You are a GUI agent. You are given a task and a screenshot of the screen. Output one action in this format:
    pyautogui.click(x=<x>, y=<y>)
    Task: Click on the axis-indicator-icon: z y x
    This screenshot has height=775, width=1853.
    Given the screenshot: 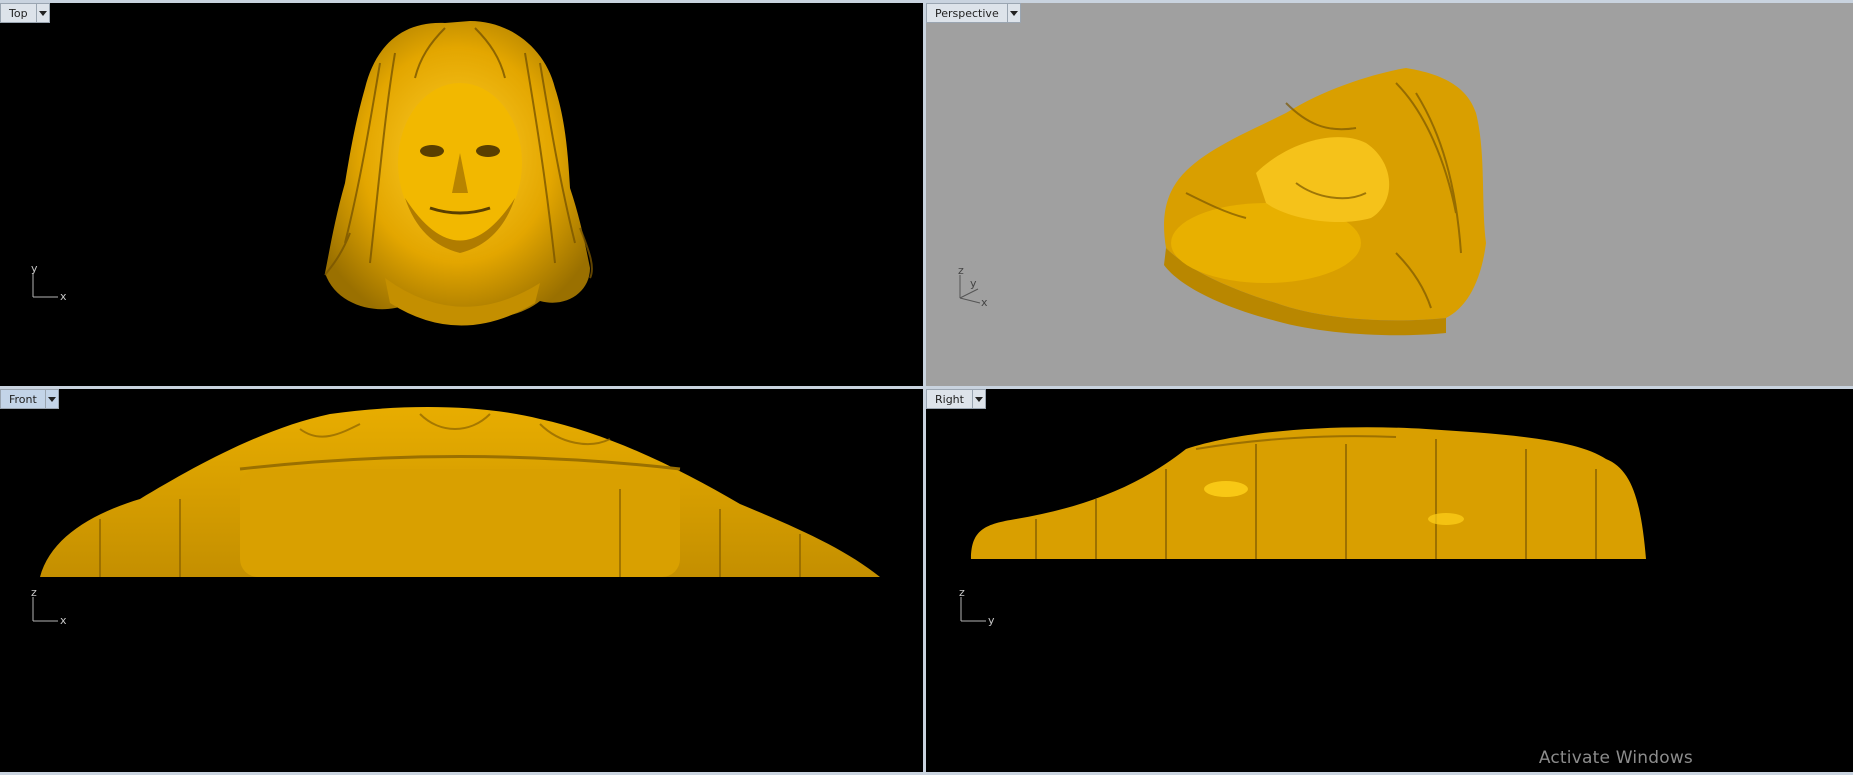 What is the action you would take?
    pyautogui.click(x=973, y=287)
    